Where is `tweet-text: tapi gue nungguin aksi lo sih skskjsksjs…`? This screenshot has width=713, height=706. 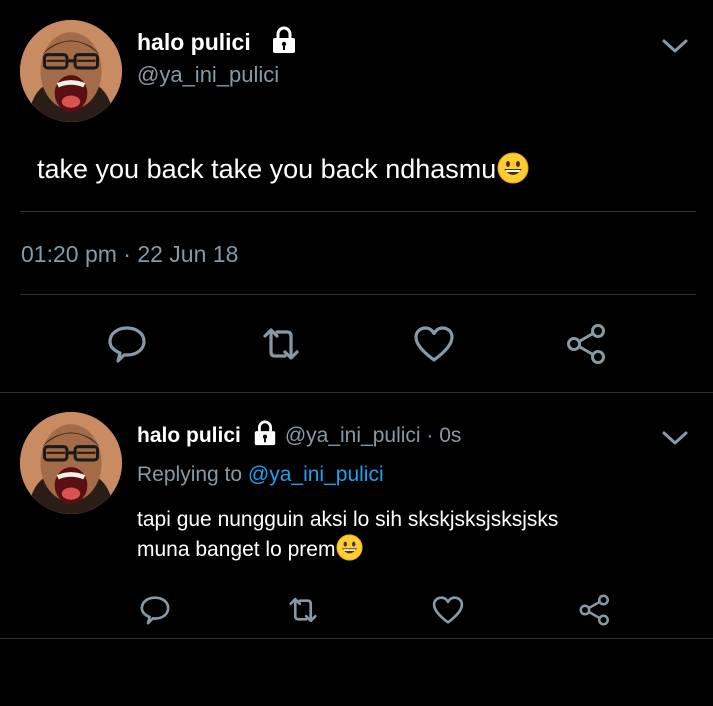 tweet-text: tapi gue nungguin aksi lo sih skskjsksjs… is located at coordinates (417, 534).